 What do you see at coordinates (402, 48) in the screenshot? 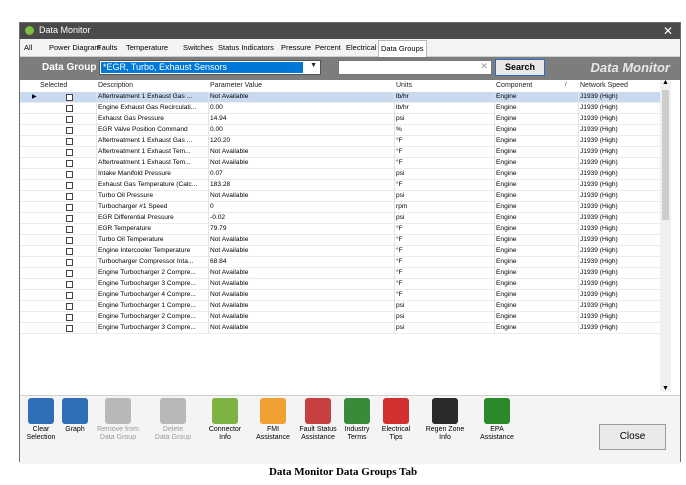
I see `tab-data-groups: Data Groups` at bounding box center [402, 48].